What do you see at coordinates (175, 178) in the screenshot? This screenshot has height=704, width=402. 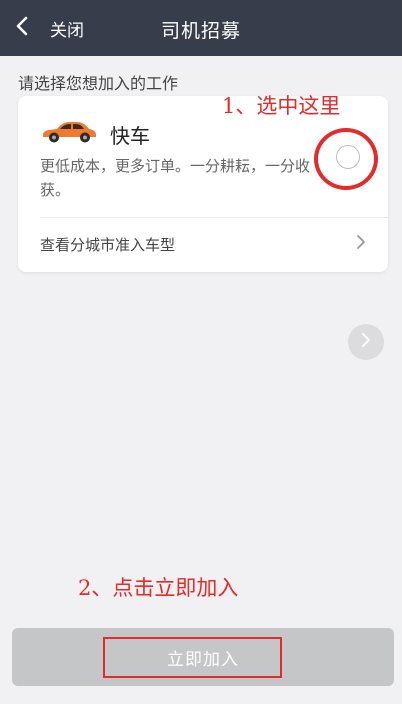 I see `job-description: 更低成本，更多订单。一分耕耘，一分收获。` at bounding box center [175, 178].